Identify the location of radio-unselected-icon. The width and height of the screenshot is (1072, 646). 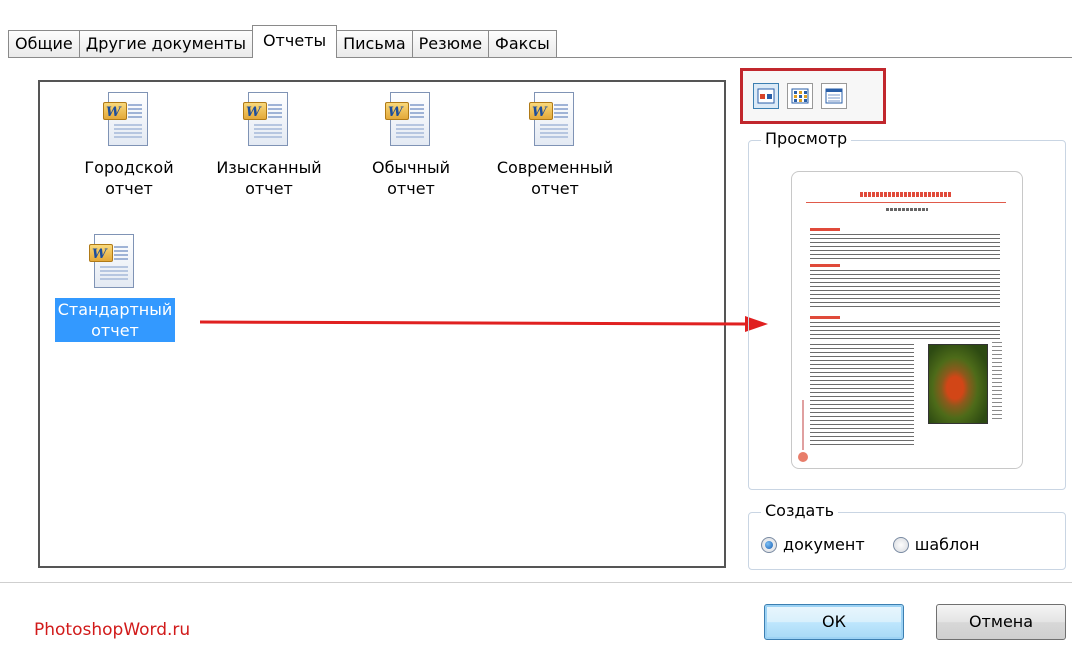
(900, 544).